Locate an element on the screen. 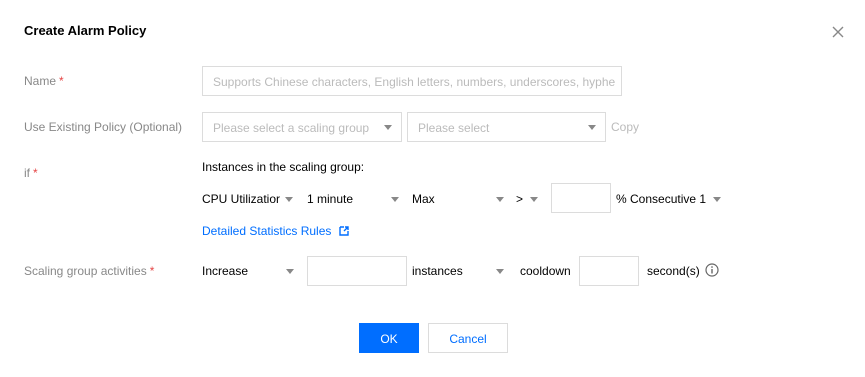  metric-select: CPU Utilizatior is located at coordinates (241, 199).